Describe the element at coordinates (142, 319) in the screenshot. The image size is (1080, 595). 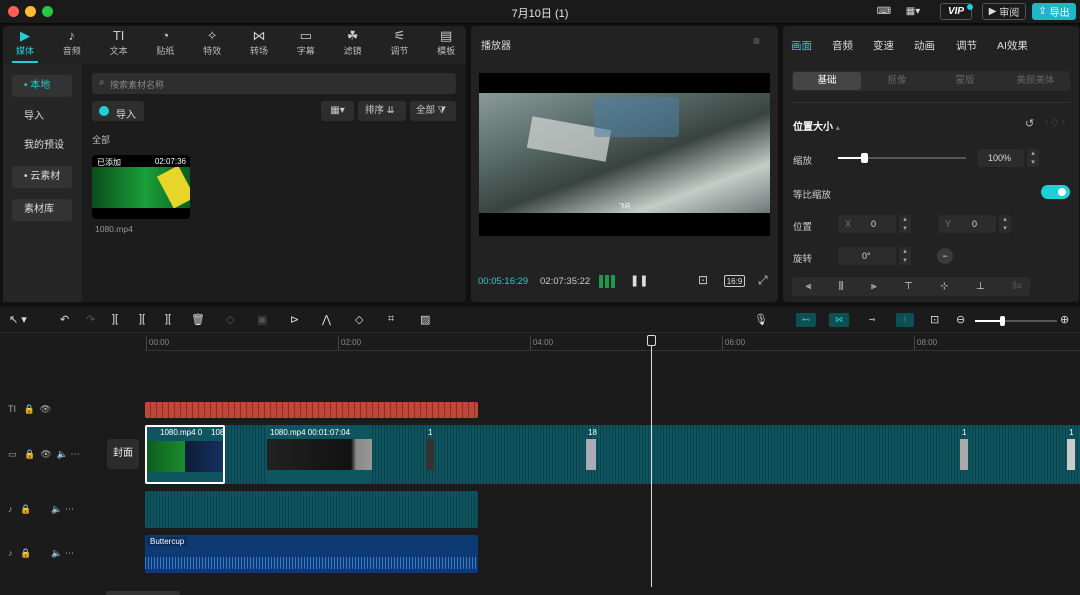
I see `trim-left-icon: ][` at that location.